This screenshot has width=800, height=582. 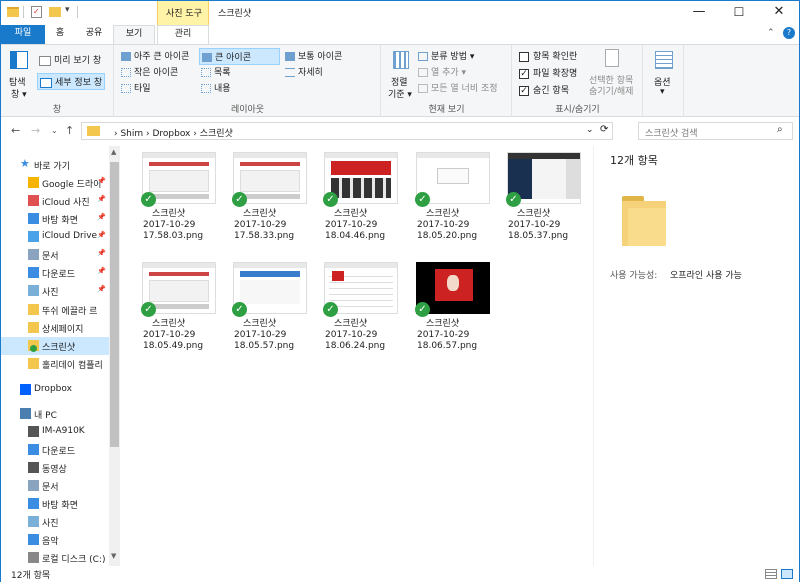 I want to click on tab-file: 파일, so click(x=23, y=34).